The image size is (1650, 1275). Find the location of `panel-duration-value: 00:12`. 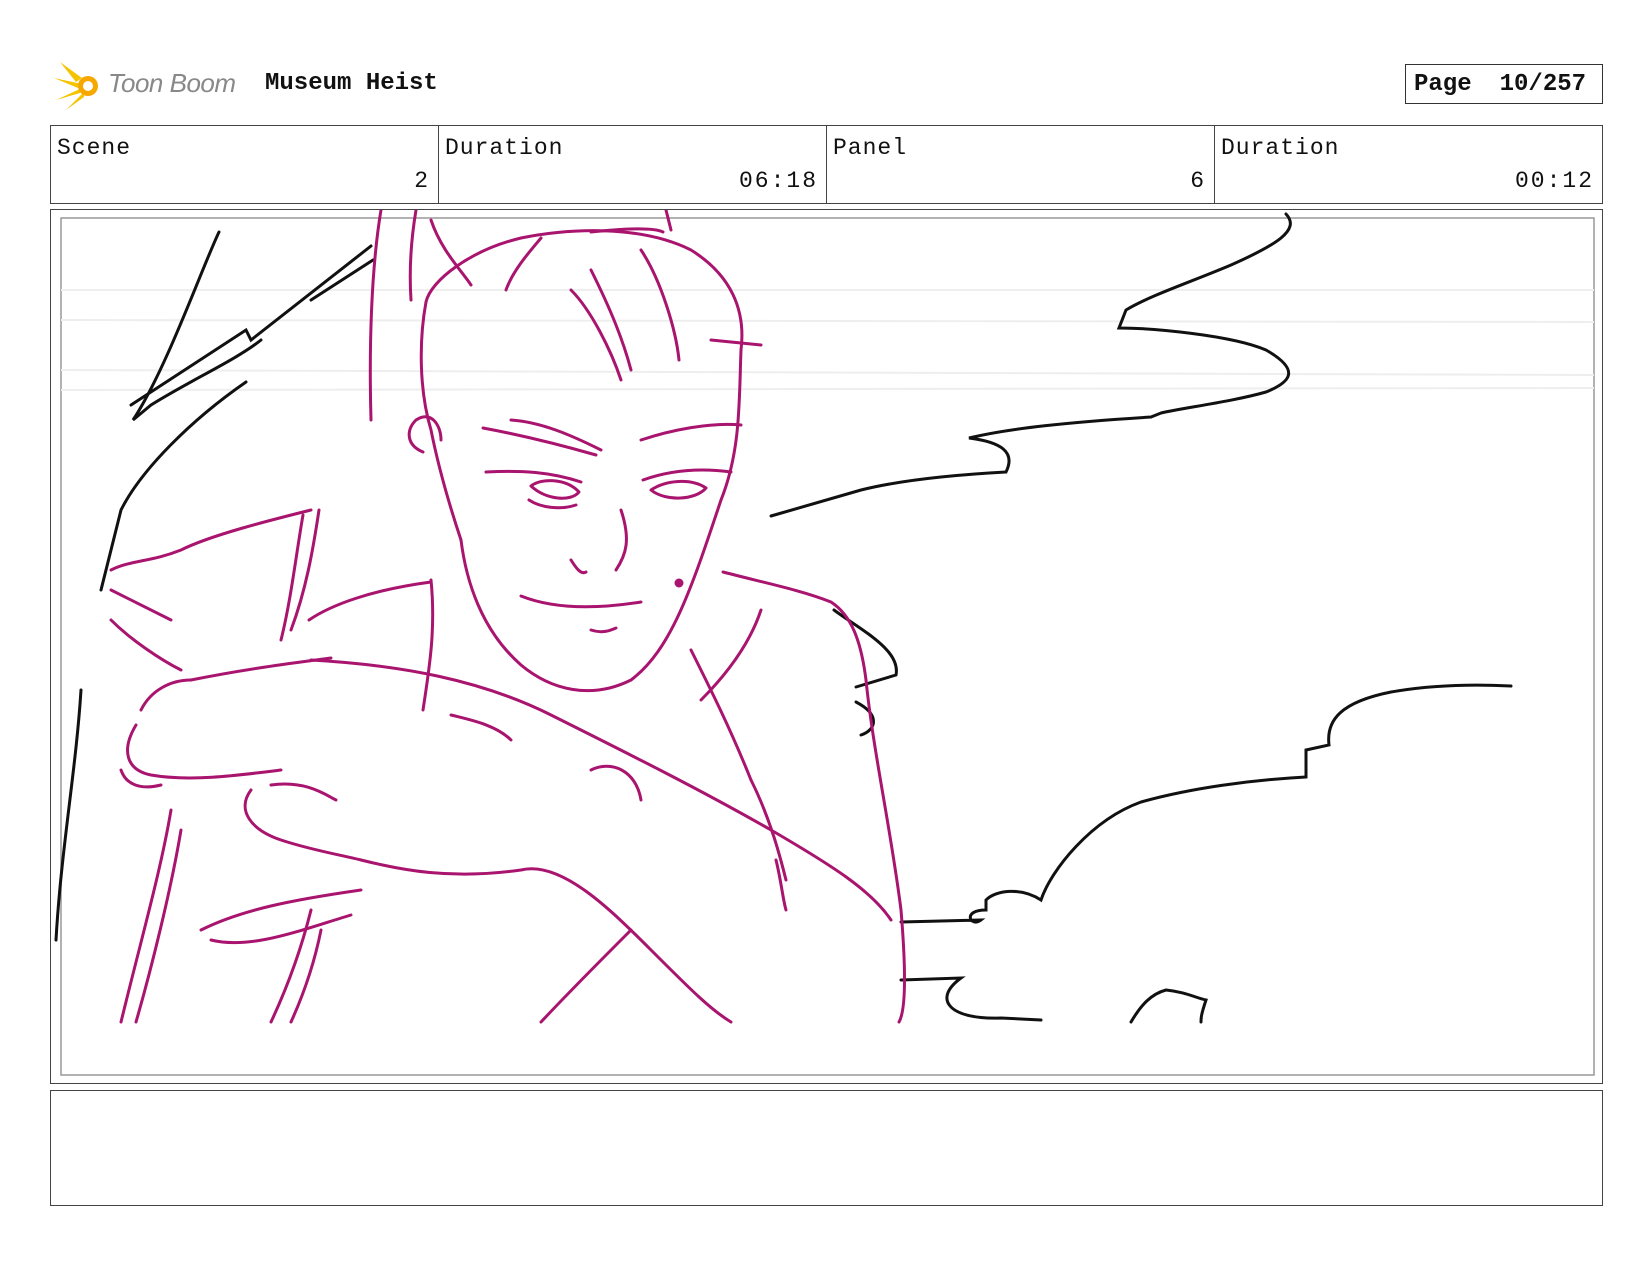

panel-duration-value: 00:12 is located at coordinates (1554, 181).